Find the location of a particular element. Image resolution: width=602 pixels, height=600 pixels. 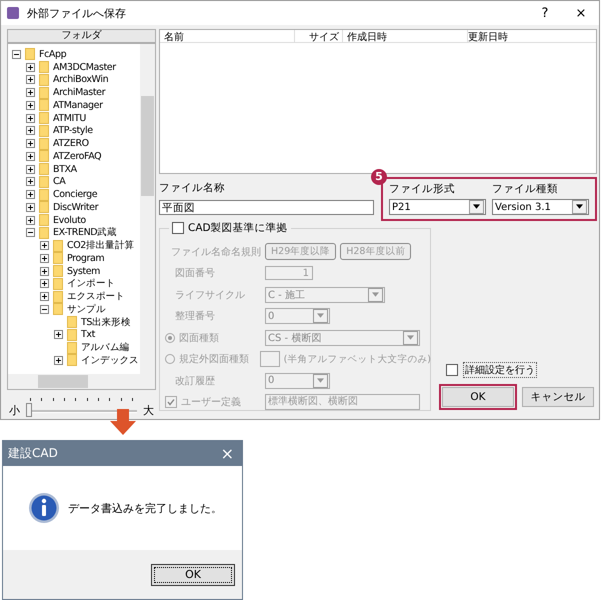

tree-item: TS出来形検 is located at coordinates (105, 322).